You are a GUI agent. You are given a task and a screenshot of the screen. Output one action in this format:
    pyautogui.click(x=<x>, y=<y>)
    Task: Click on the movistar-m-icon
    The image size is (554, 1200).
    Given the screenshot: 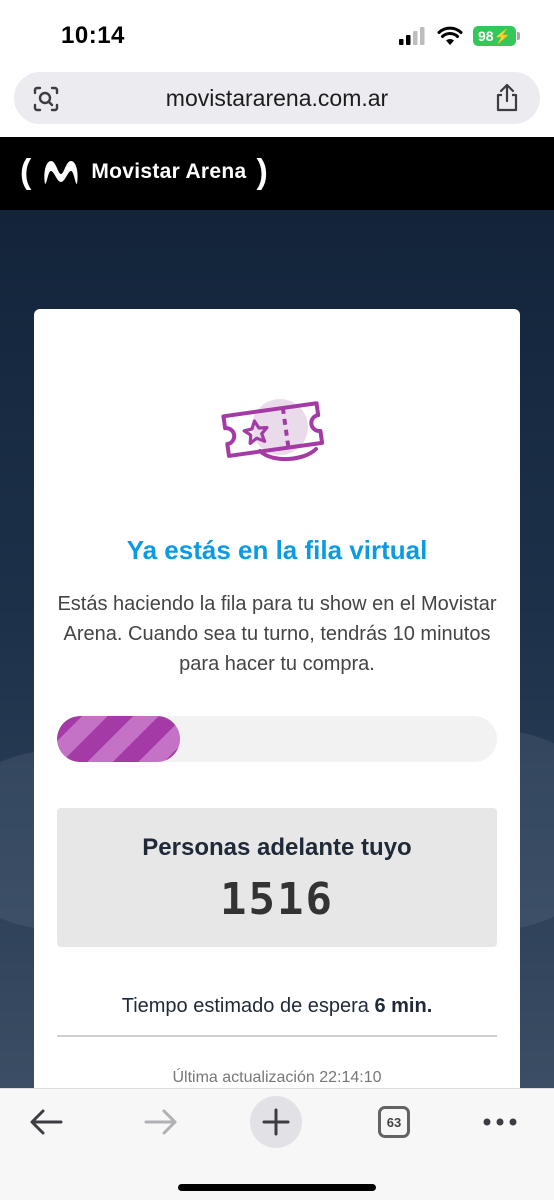 What is the action you would take?
    pyautogui.click(x=61, y=172)
    